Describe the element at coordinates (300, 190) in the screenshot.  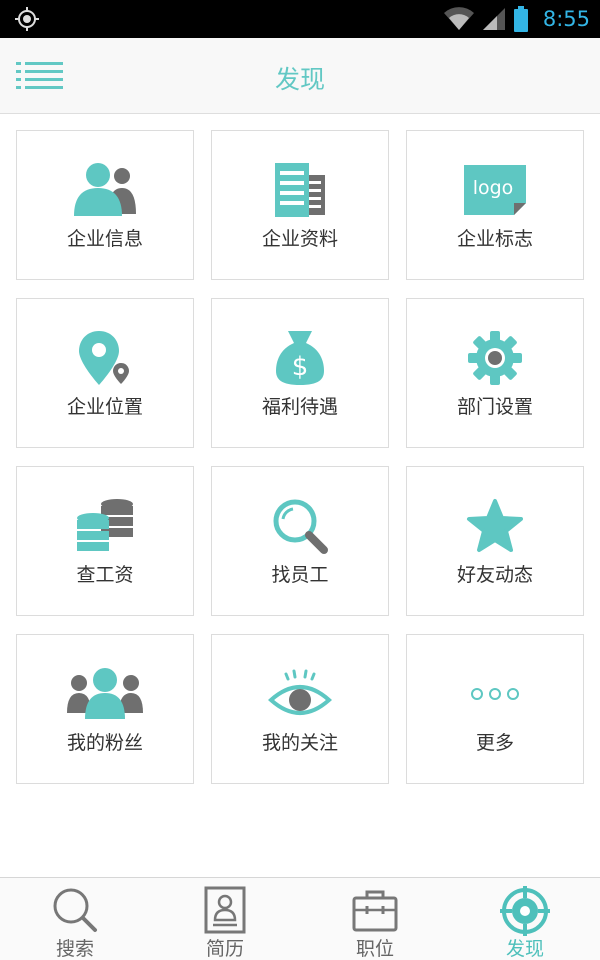
I see `company-docs-icon` at that location.